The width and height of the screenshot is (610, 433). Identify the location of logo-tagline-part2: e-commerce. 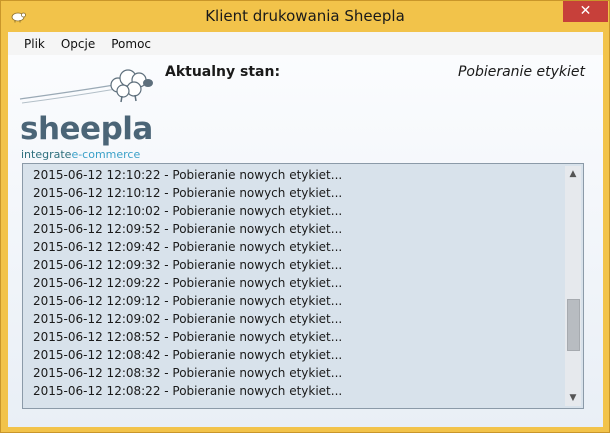
(106, 154).